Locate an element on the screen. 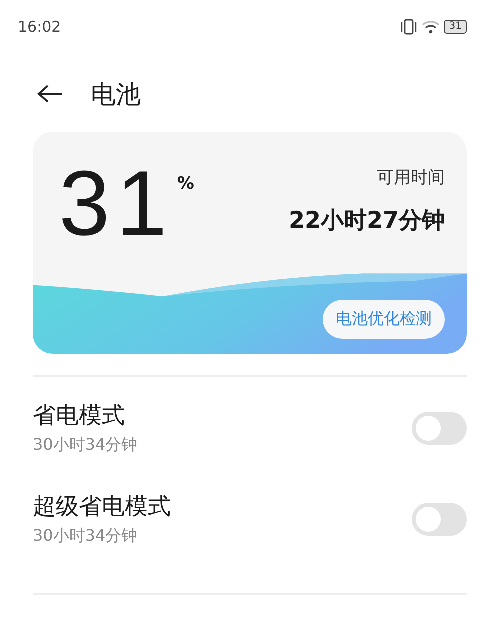 Image resolution: width=500 pixels, height=643 pixels. available-time: 22小时27分钟 is located at coordinates (366, 221).